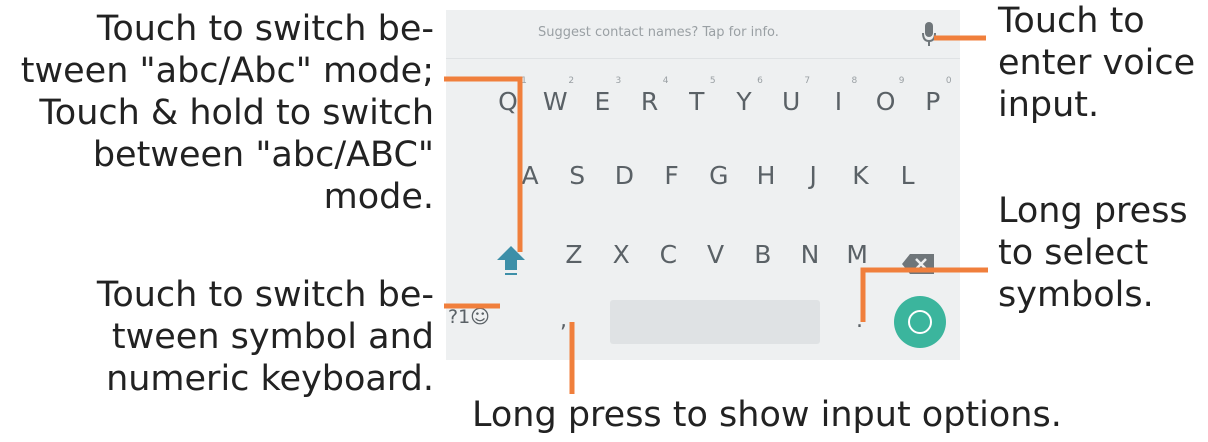  Describe the element at coordinates (924, 294) in the screenshot. I see `period-callout-line` at that location.